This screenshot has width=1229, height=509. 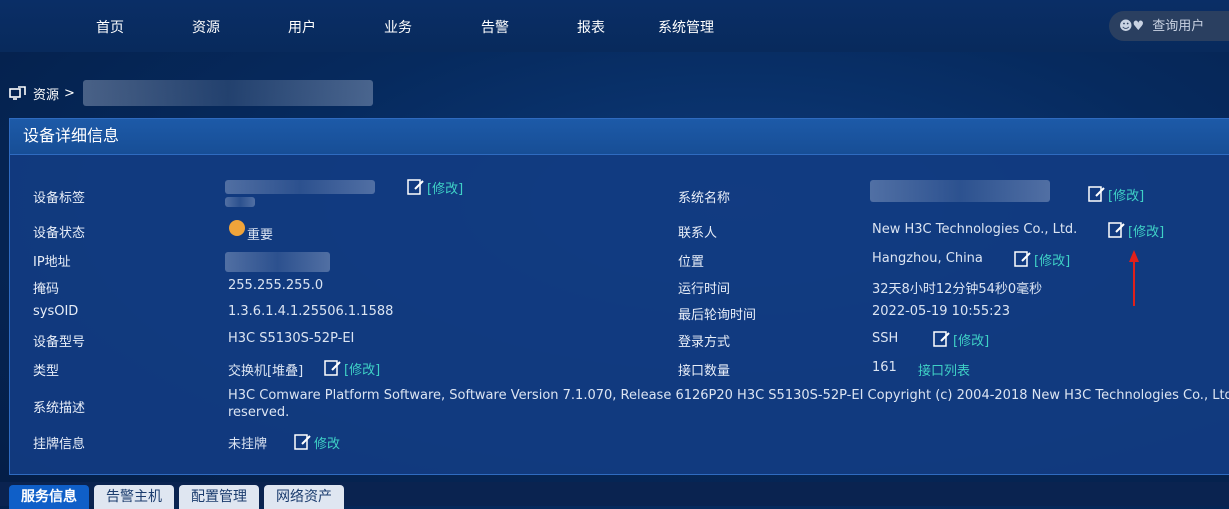 I want to click on login-method-value: SSH, so click(x=885, y=338).